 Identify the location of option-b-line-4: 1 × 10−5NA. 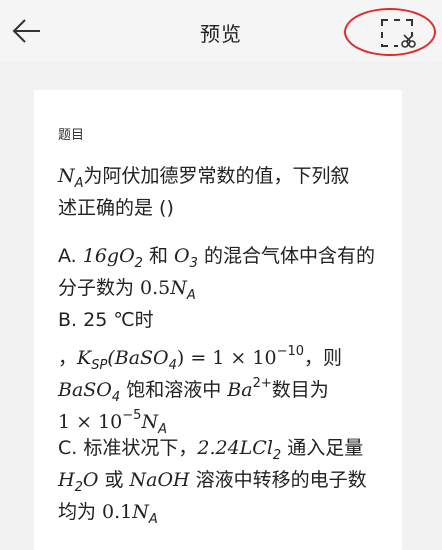
(112, 422).